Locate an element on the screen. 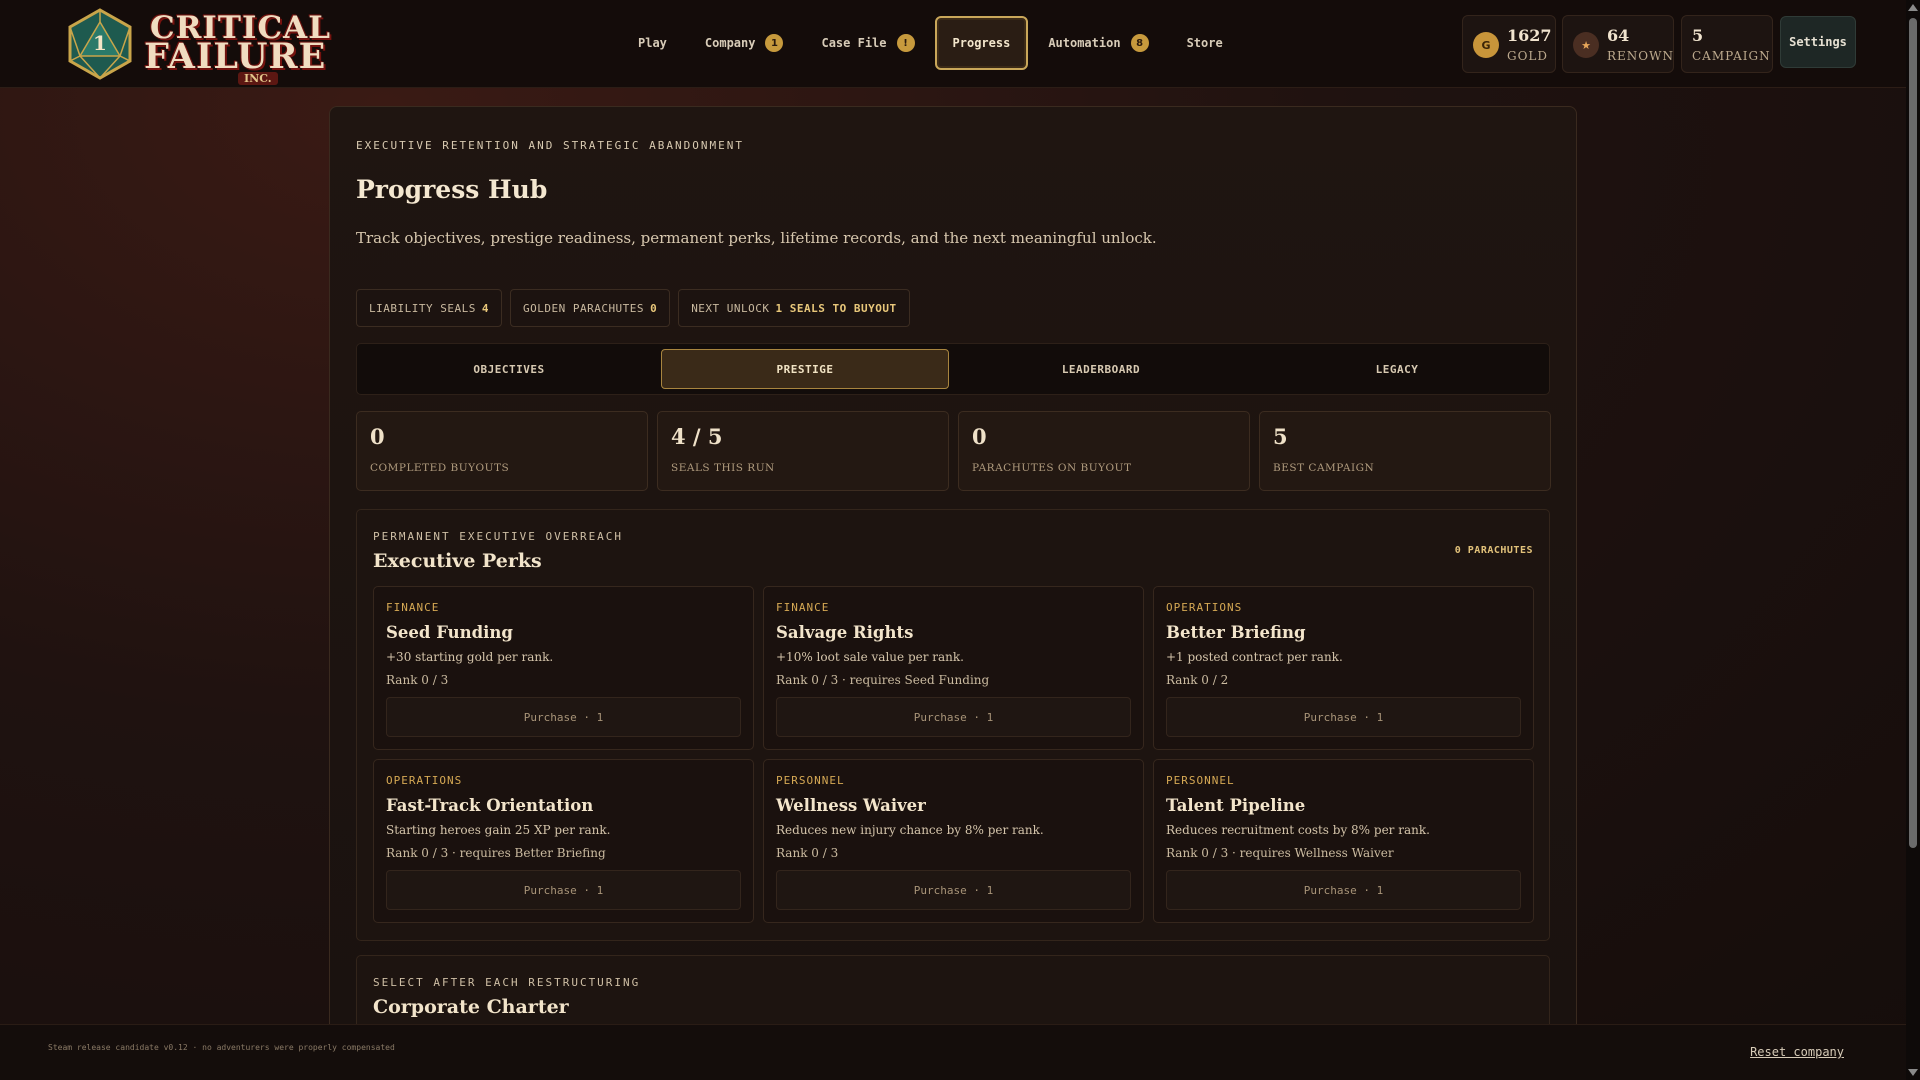 This screenshot has width=1920, height=1080. stat-card-value: 4 / 5 is located at coordinates (697, 436).